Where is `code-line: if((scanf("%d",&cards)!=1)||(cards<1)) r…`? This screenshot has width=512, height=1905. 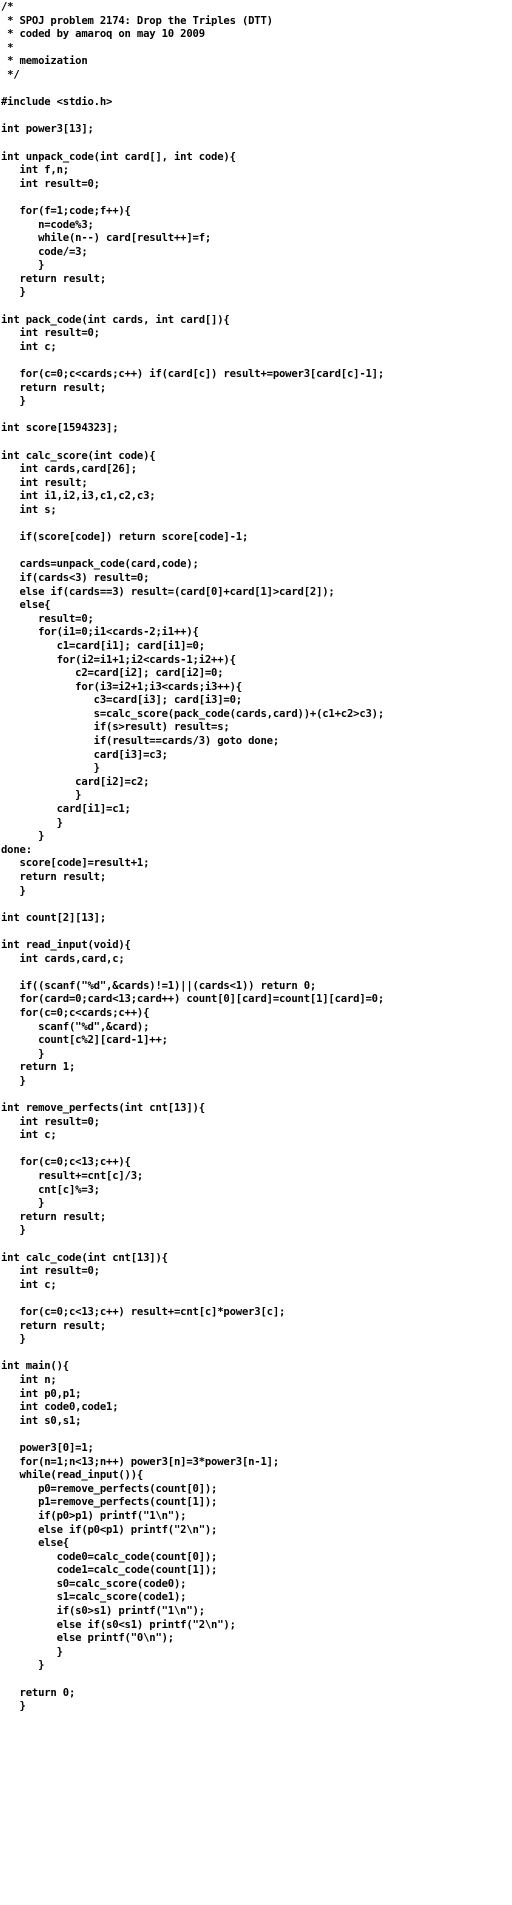 code-line: if((scanf("%d",&cards)!=1)||(cards<1)) r… is located at coordinates (159, 985).